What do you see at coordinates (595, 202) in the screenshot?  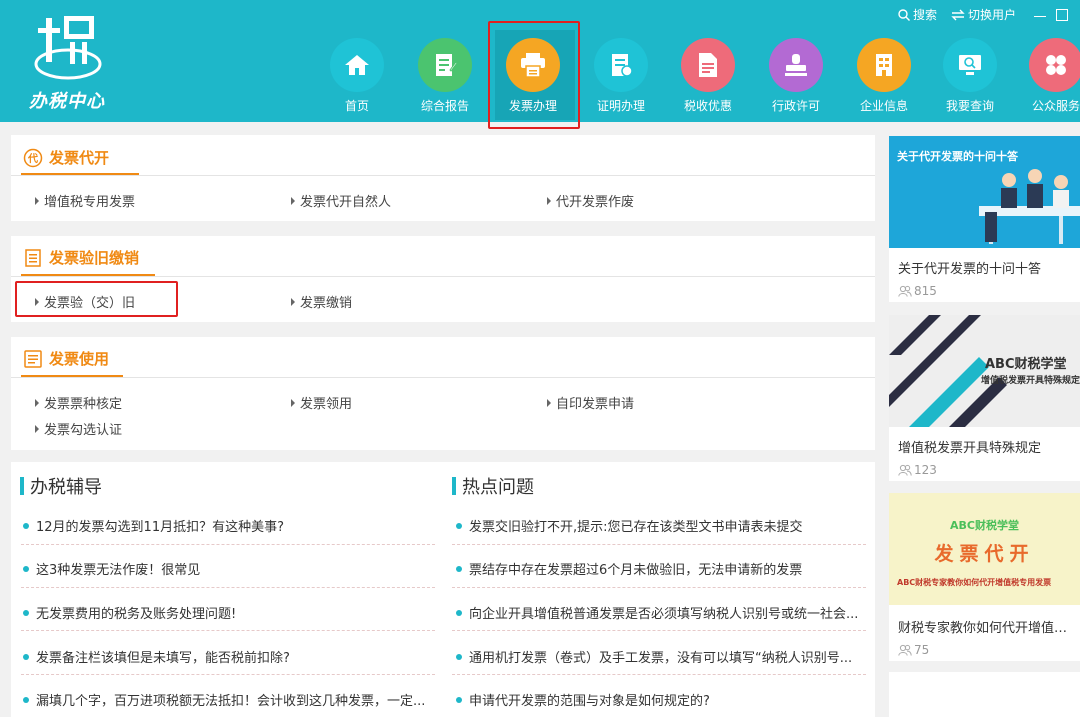 I see `link-text: 代开发票作废` at bounding box center [595, 202].